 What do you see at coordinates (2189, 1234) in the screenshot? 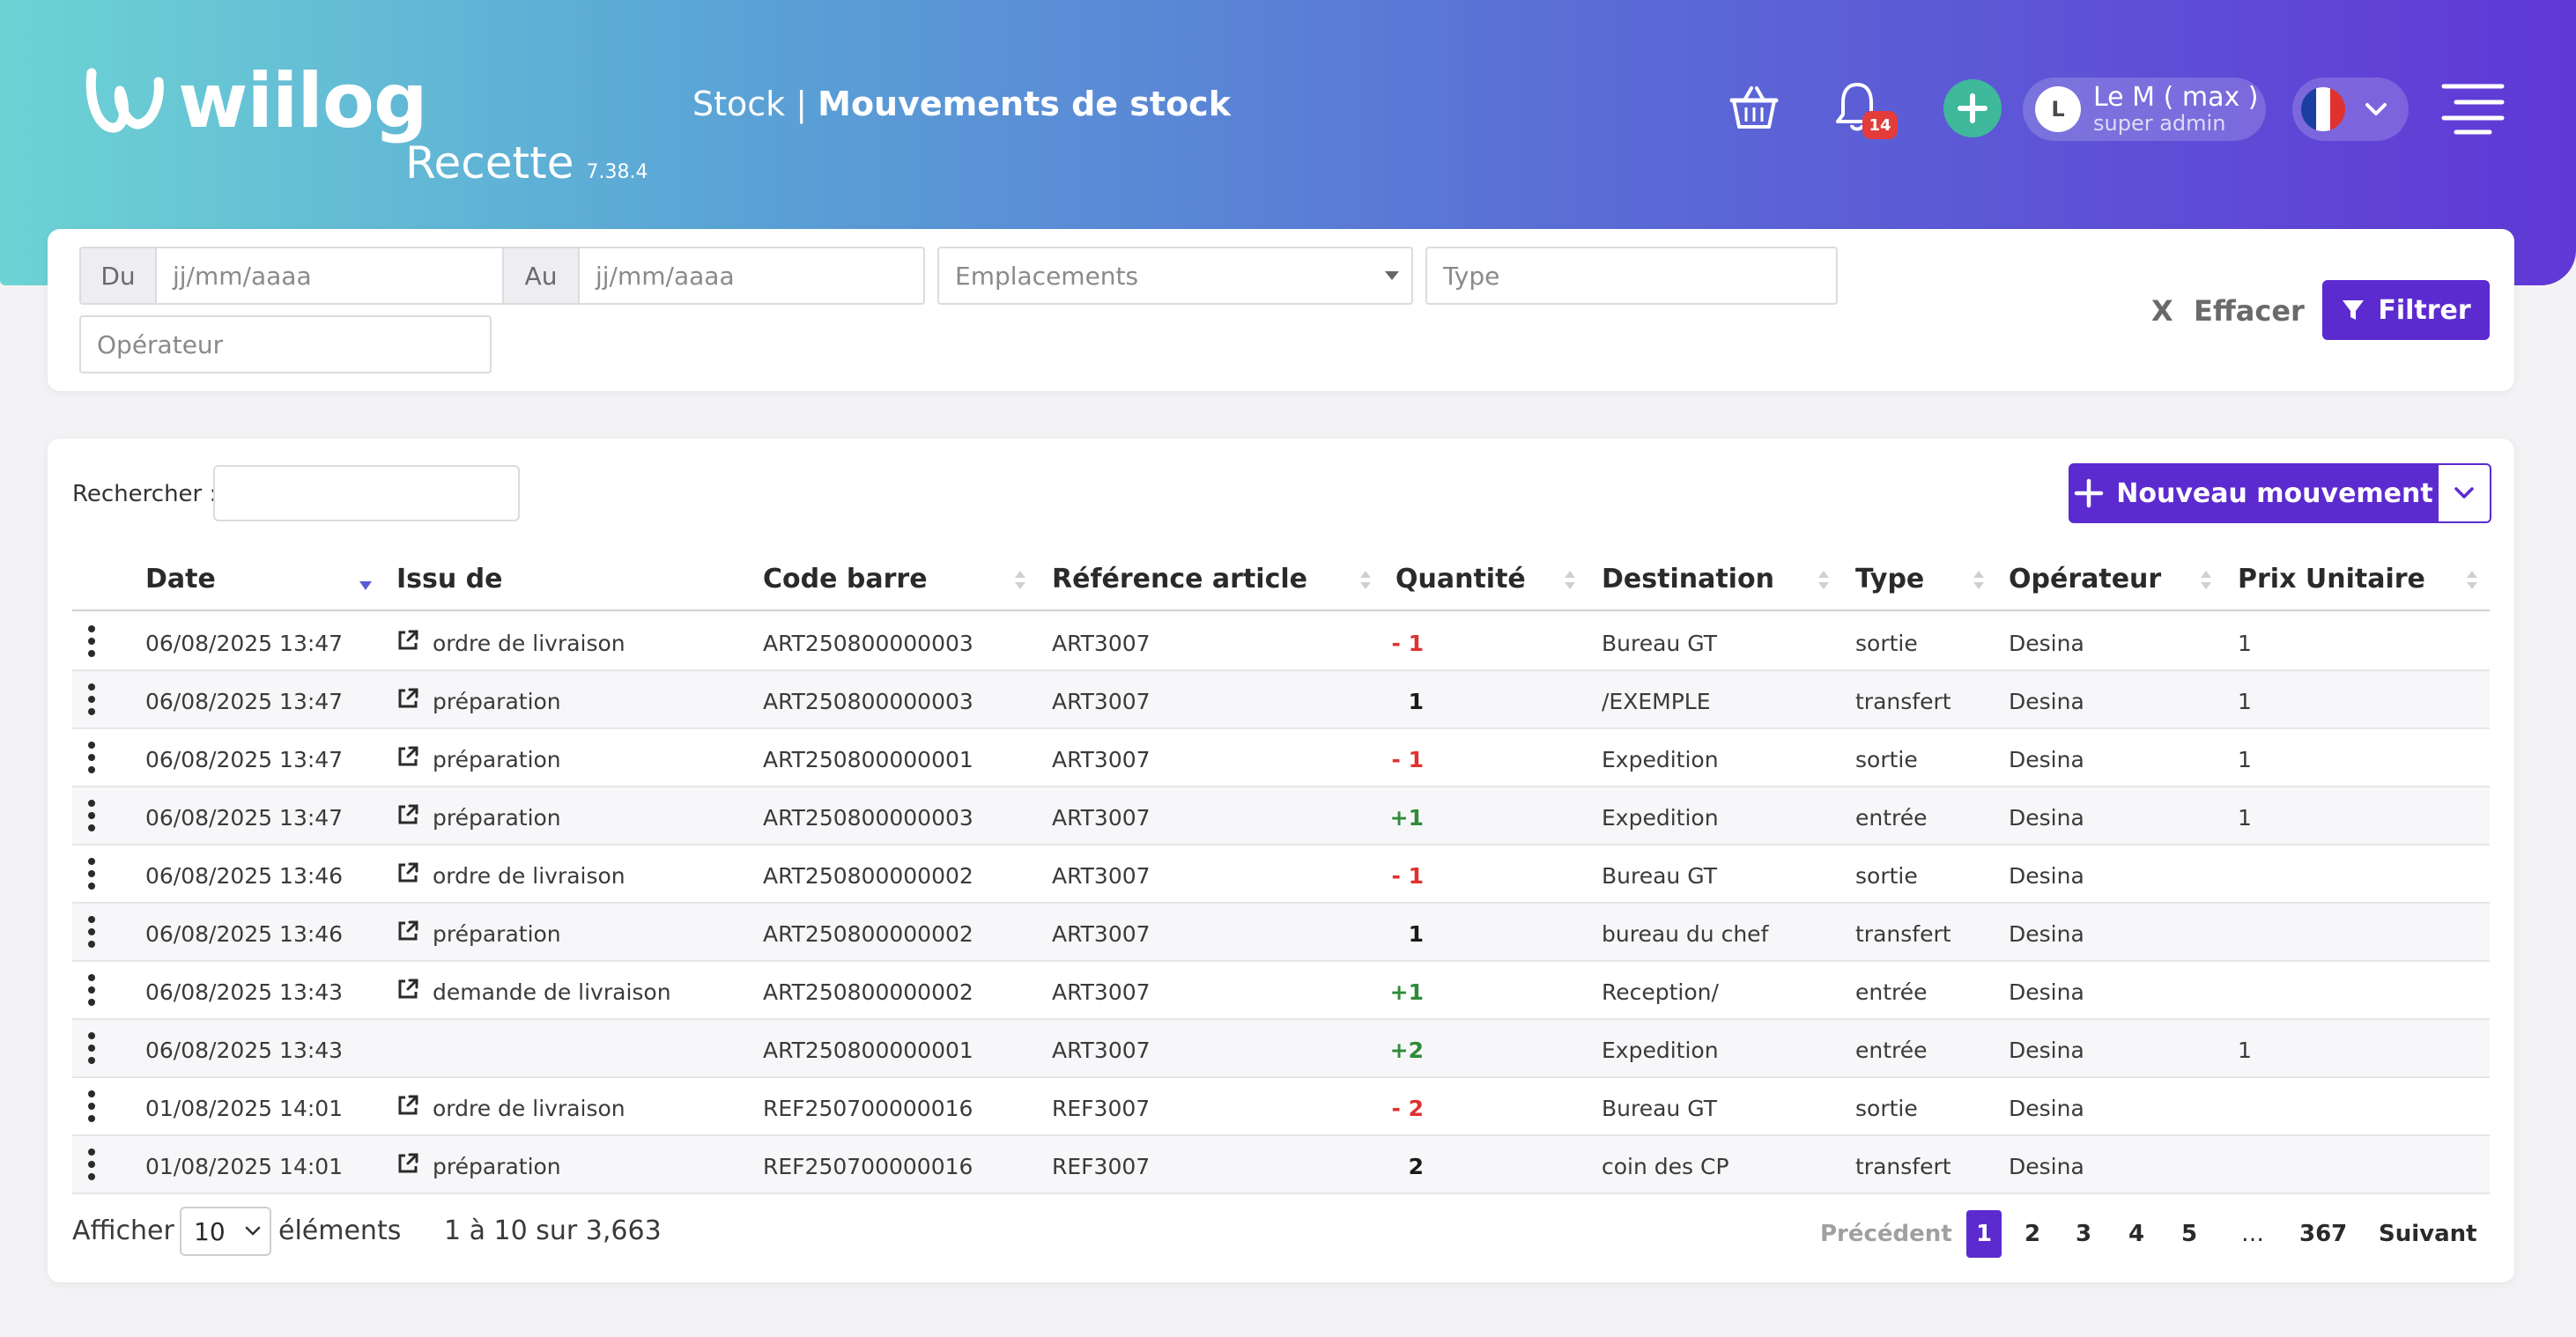
I see `pagination-page-5: 5` at bounding box center [2189, 1234].